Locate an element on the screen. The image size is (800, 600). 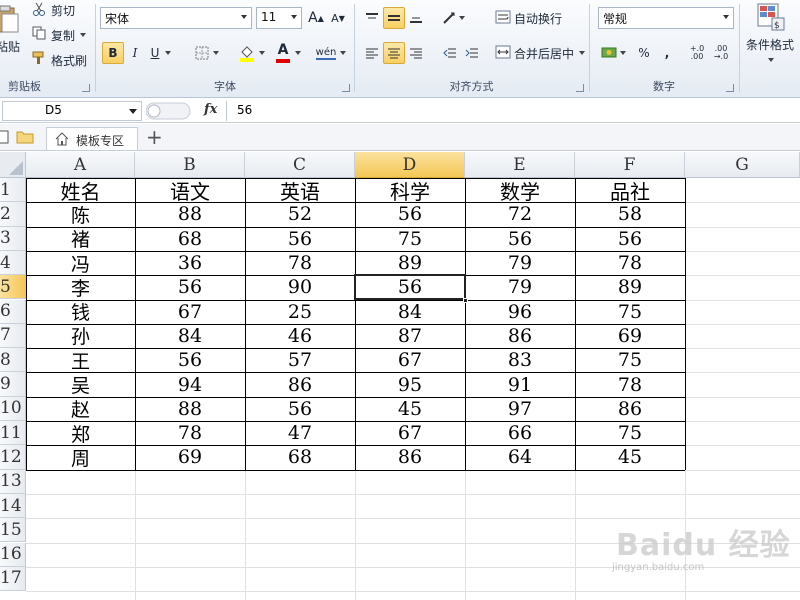
shrink-font-button: A ▼ is located at coordinates (338, 18).